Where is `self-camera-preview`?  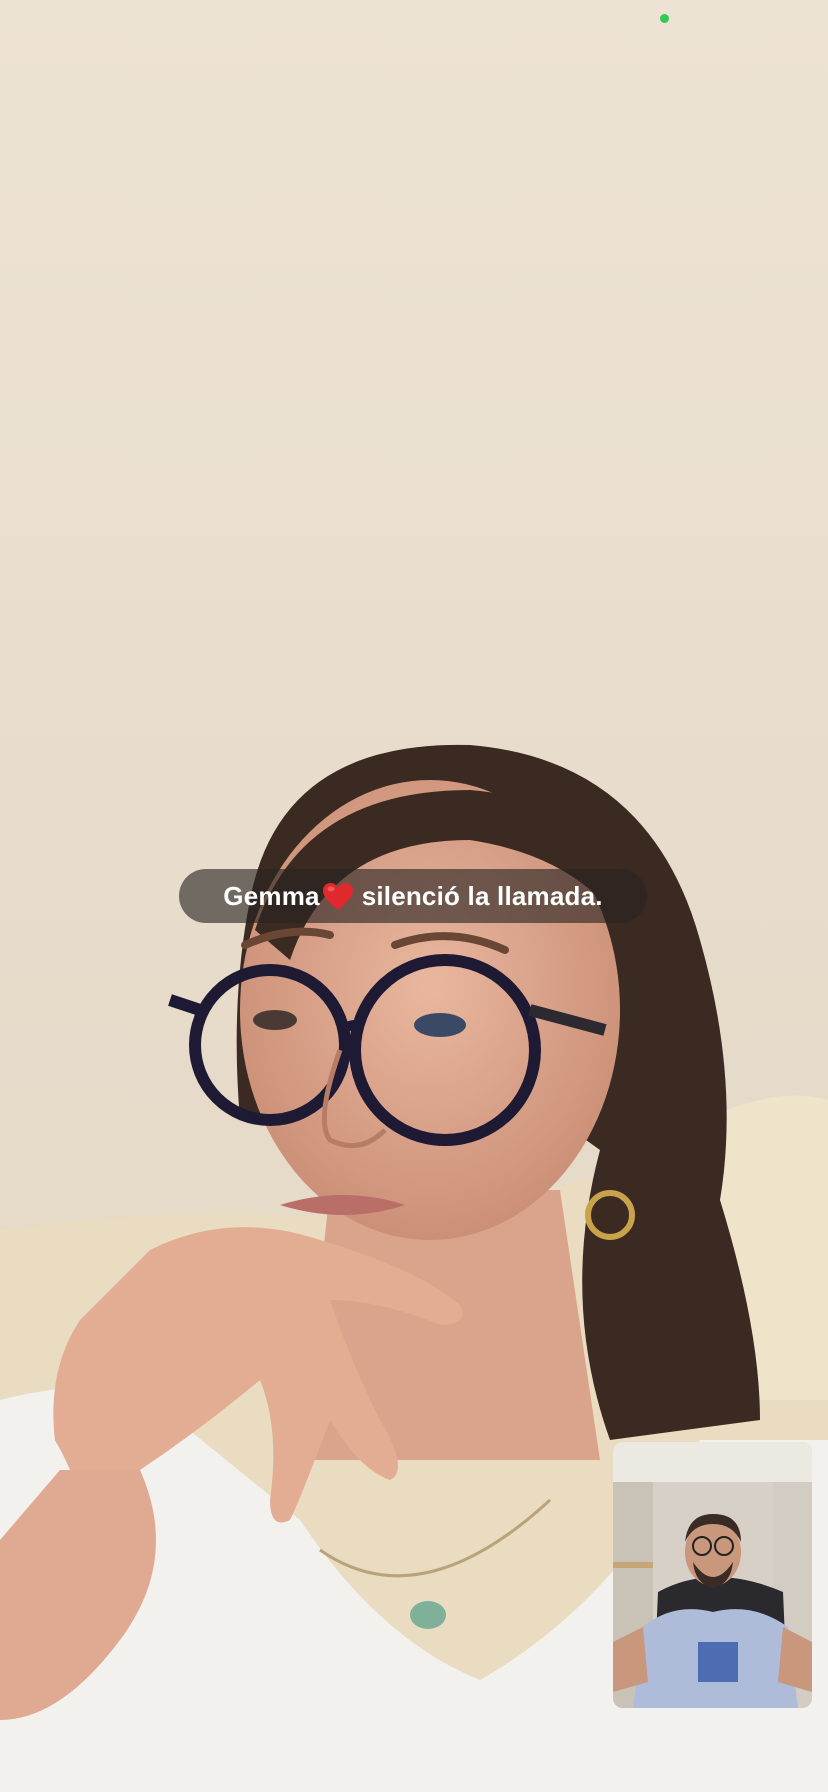 self-camera-preview is located at coordinates (712, 1575).